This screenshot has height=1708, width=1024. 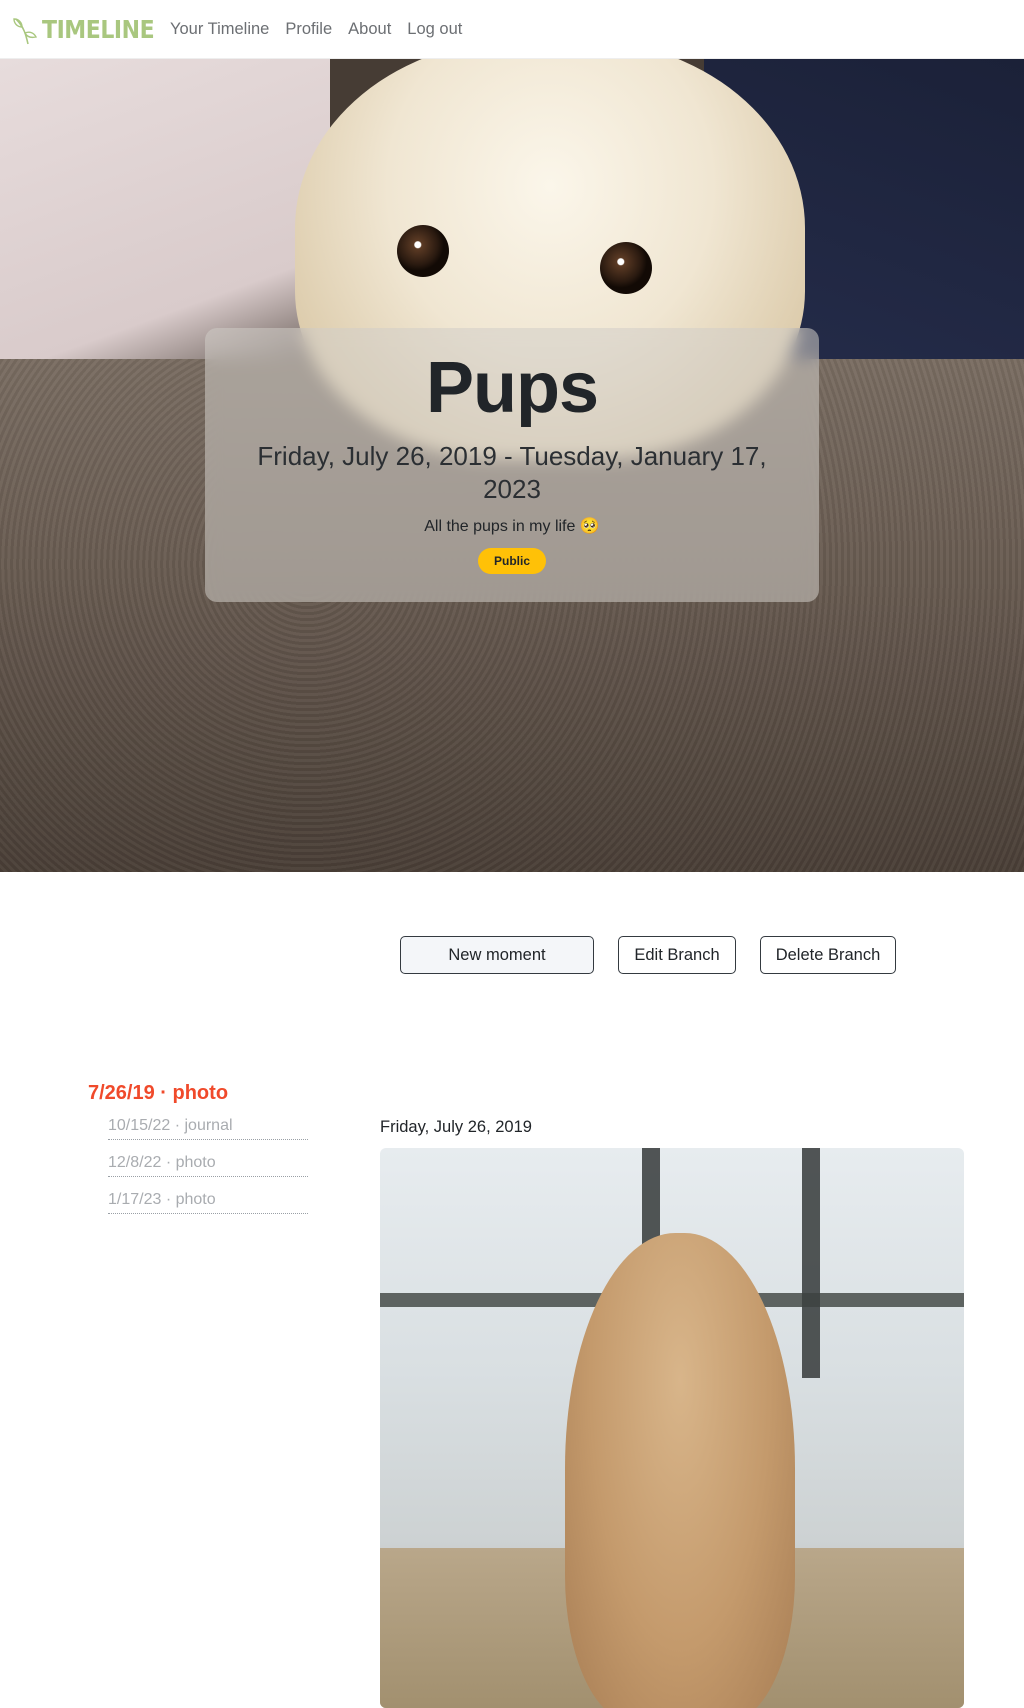 What do you see at coordinates (219, 29) in the screenshot?
I see `nav-link-your-timeline: Your Timeline` at bounding box center [219, 29].